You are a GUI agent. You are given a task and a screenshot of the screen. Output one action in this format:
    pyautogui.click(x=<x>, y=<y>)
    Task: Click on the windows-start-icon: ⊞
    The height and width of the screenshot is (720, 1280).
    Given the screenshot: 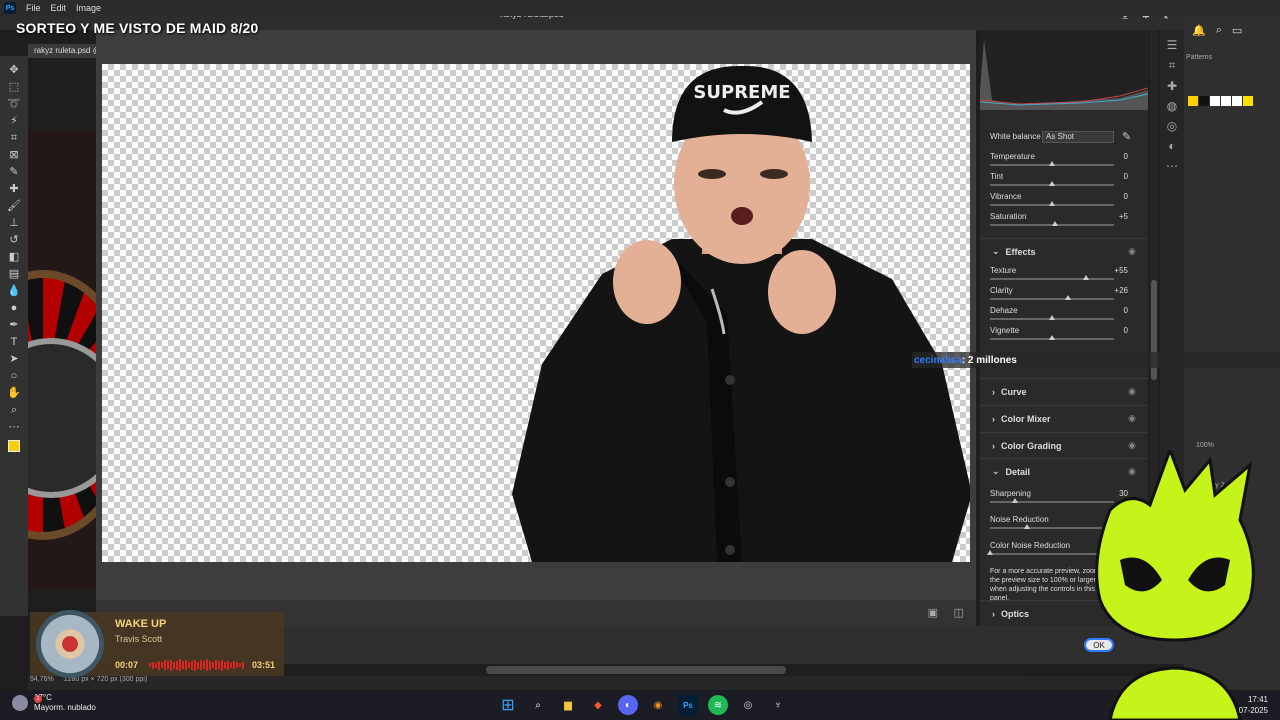 What is the action you would take?
    pyautogui.click(x=508, y=705)
    